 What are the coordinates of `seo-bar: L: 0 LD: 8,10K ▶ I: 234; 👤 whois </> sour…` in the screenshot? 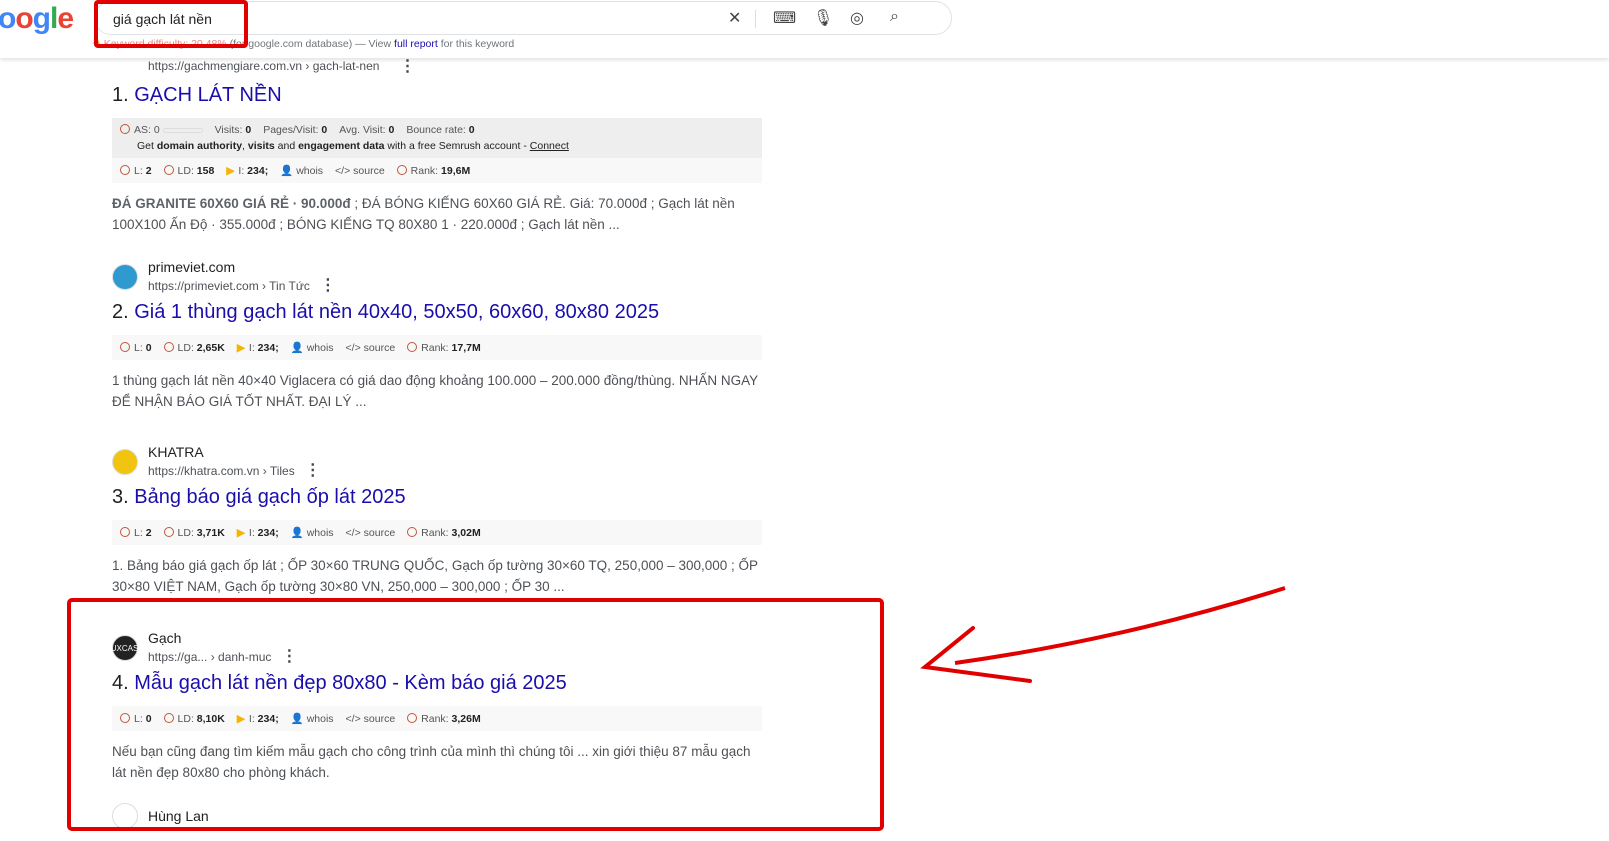 It's located at (437, 718).